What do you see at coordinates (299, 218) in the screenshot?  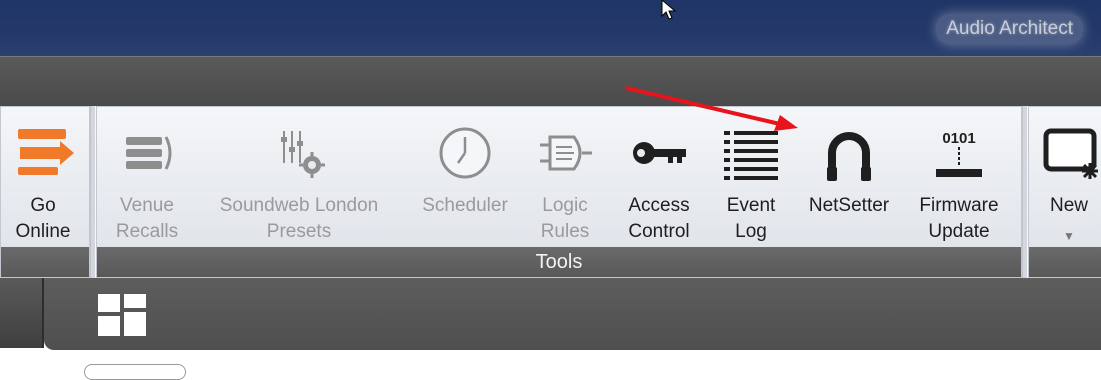 I see `soundweb-london-presets-label: Soundweb London Presets` at bounding box center [299, 218].